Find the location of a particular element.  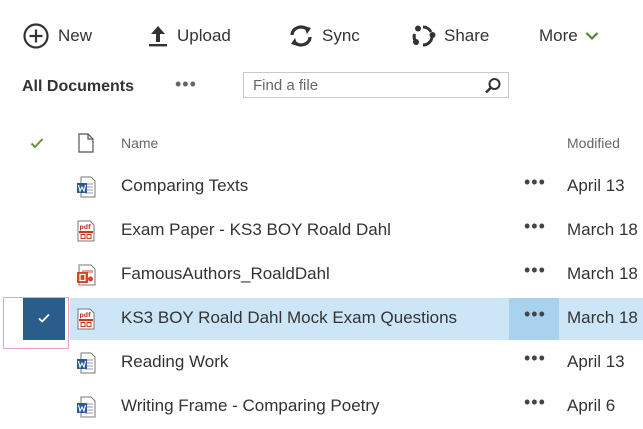

file-name-link: Writing Frame - Comparing Poetry is located at coordinates (250, 406).